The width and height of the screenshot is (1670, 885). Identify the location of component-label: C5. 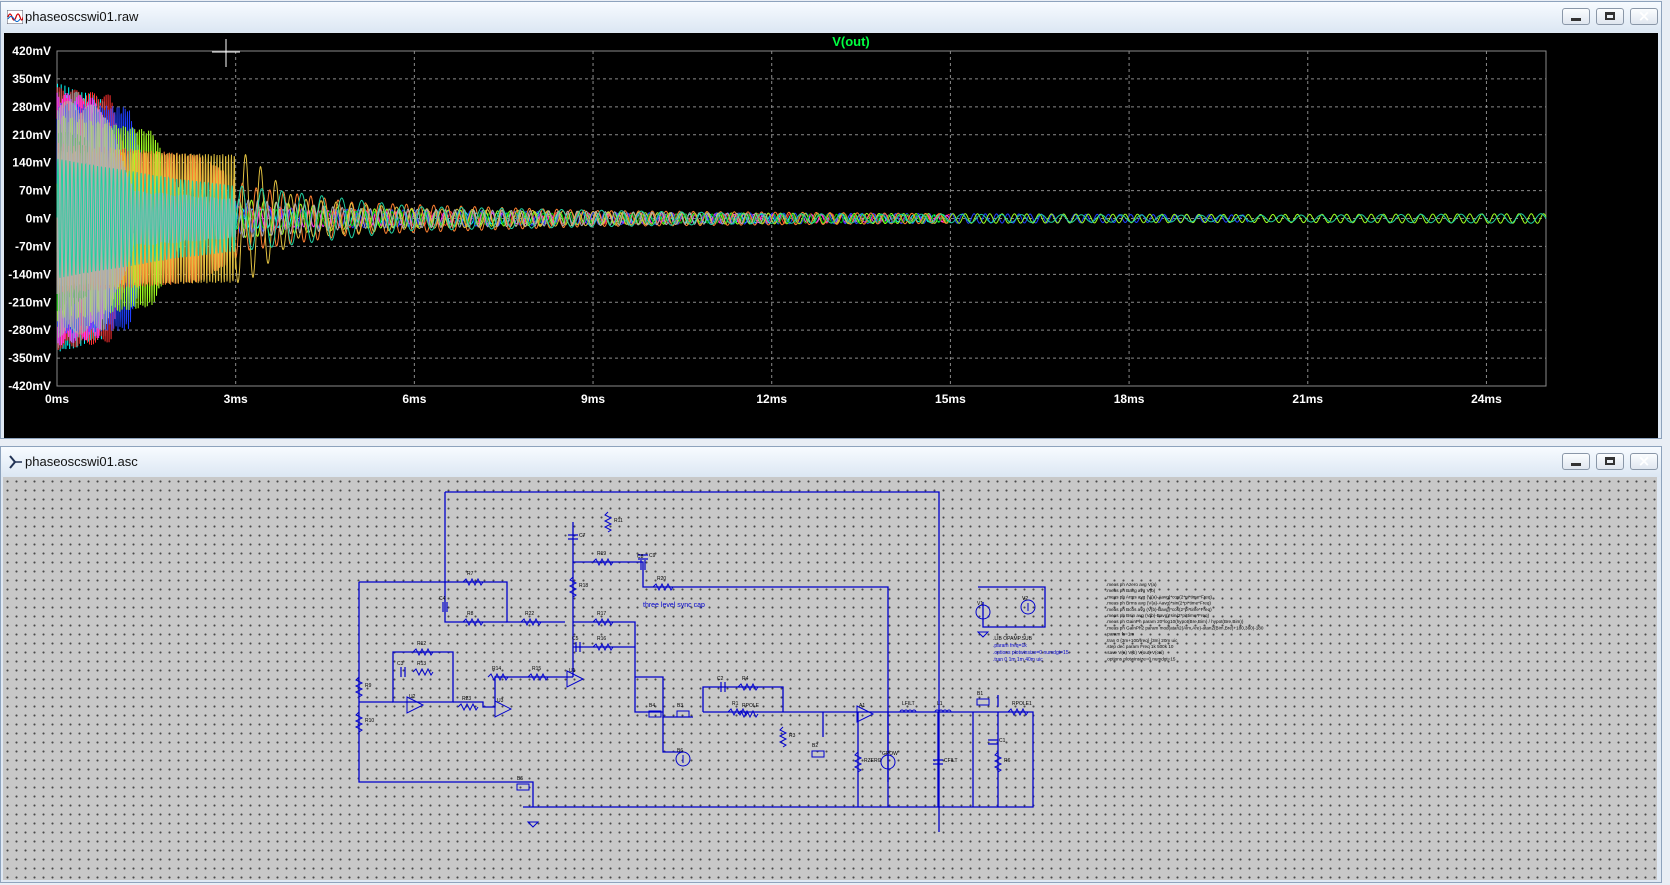
(575, 639).